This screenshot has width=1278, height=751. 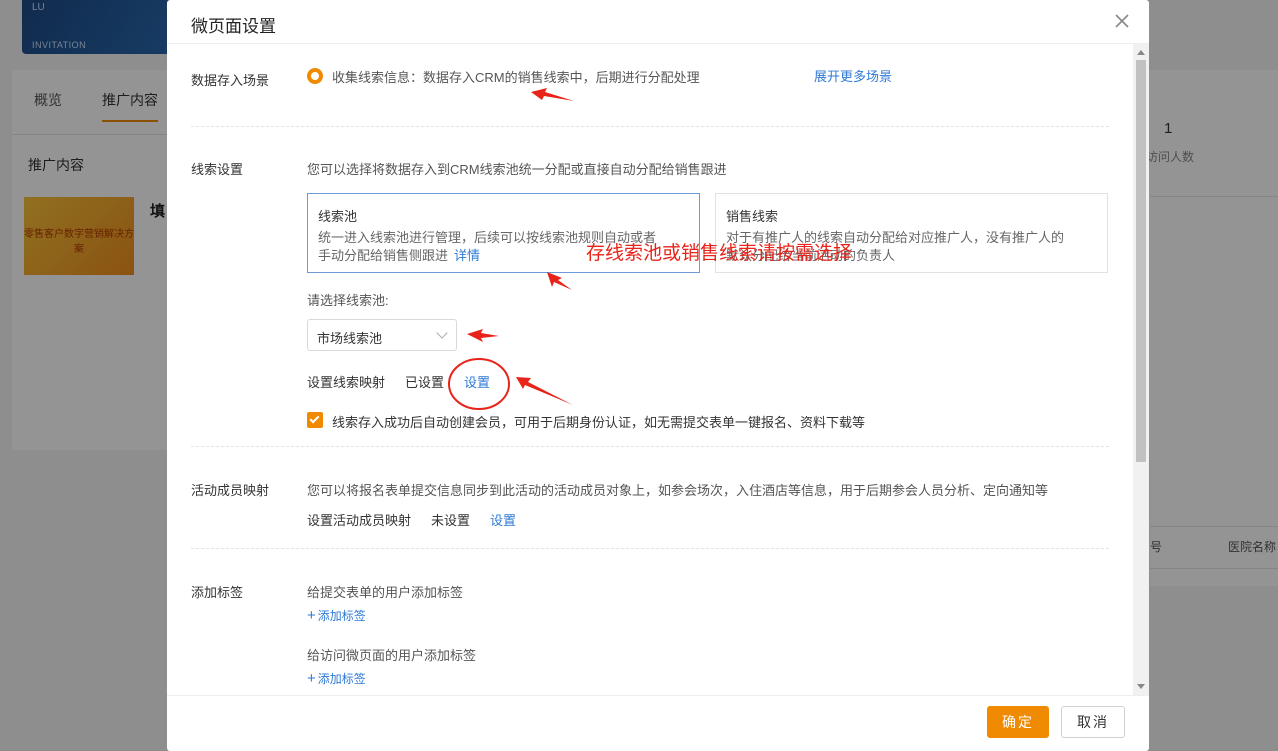 I want to click on lead-mapping-label: 设置线索映射, so click(x=346, y=382).